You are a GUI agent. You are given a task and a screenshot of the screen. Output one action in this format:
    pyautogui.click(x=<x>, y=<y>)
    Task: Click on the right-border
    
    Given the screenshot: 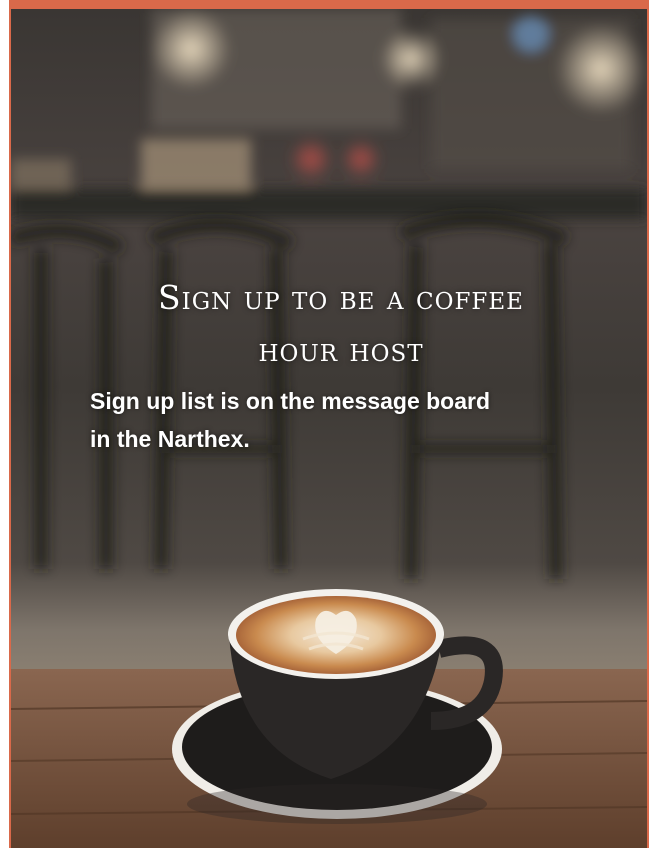 What is the action you would take?
    pyautogui.click(x=650, y=424)
    